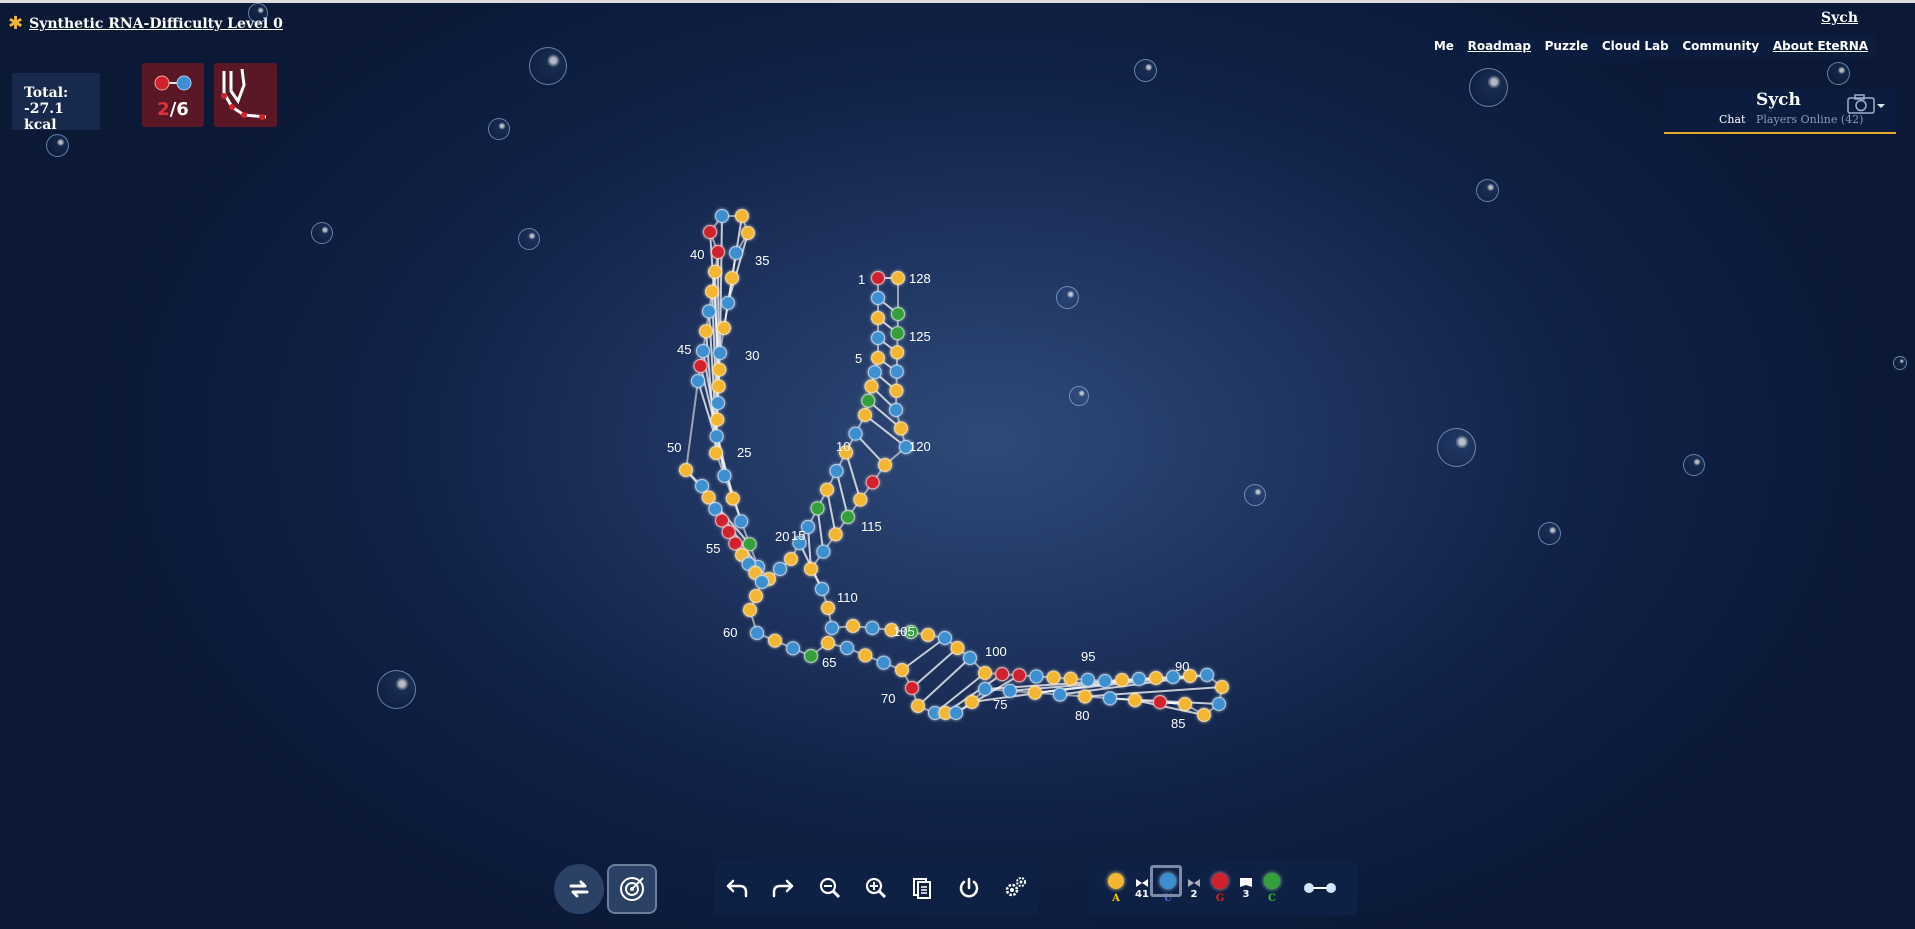 The width and height of the screenshot is (1915, 929). What do you see at coordinates (1320, 888) in the screenshot?
I see `pair-mode-button` at bounding box center [1320, 888].